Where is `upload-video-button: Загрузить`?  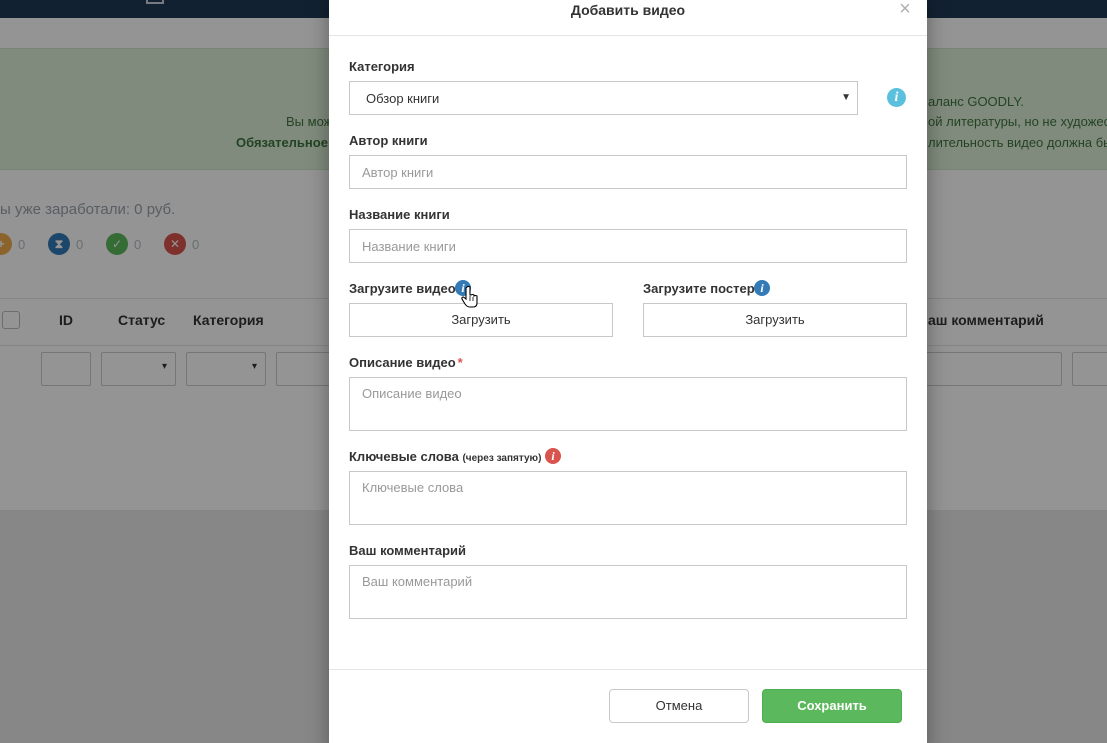
upload-video-button: Загрузить is located at coordinates (481, 320).